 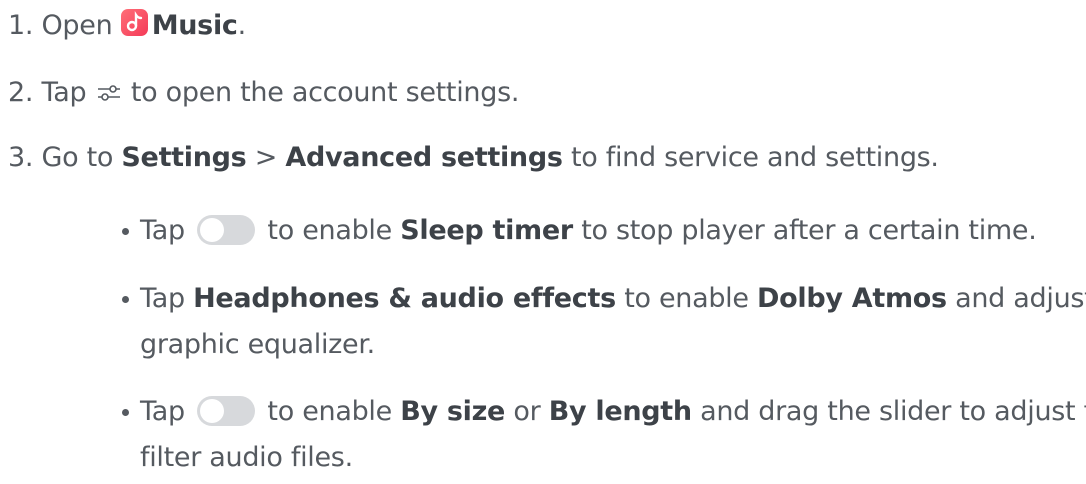 I want to click on step-2: 2. Tap to open the account settings., so click(x=263, y=93).